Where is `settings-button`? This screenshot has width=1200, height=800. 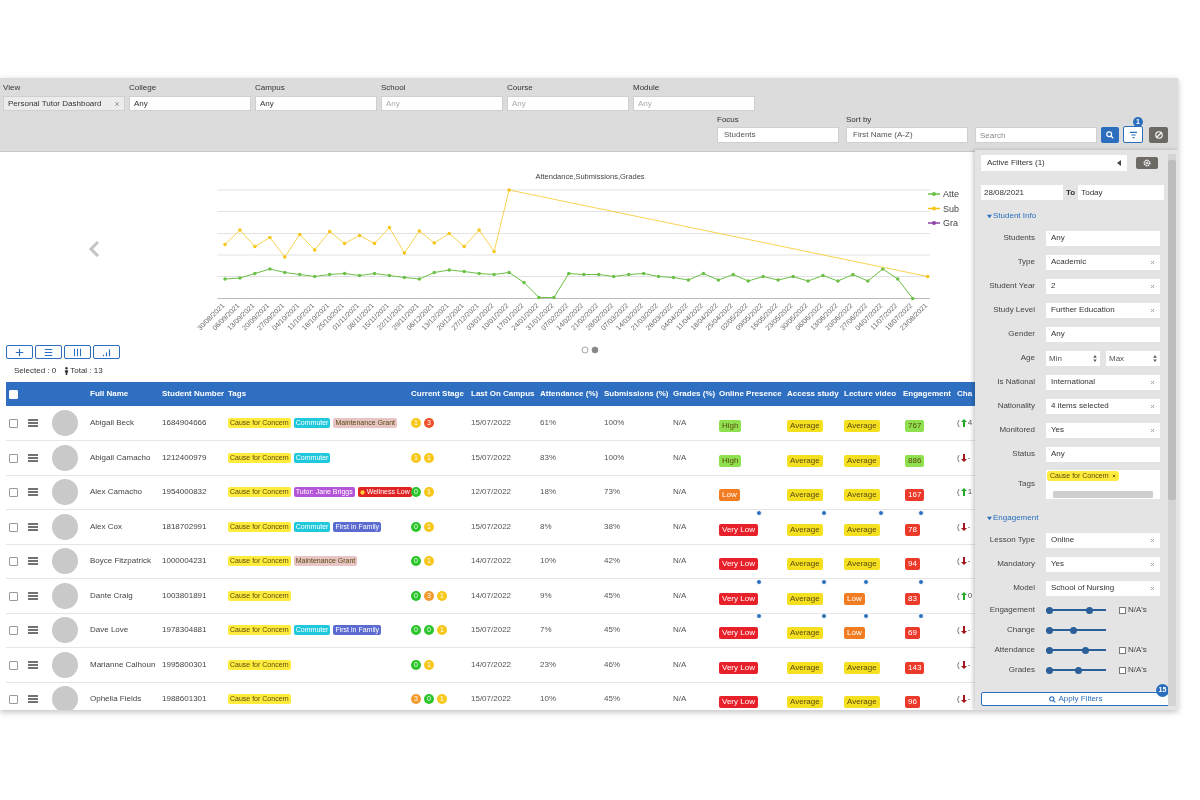 settings-button is located at coordinates (1147, 163).